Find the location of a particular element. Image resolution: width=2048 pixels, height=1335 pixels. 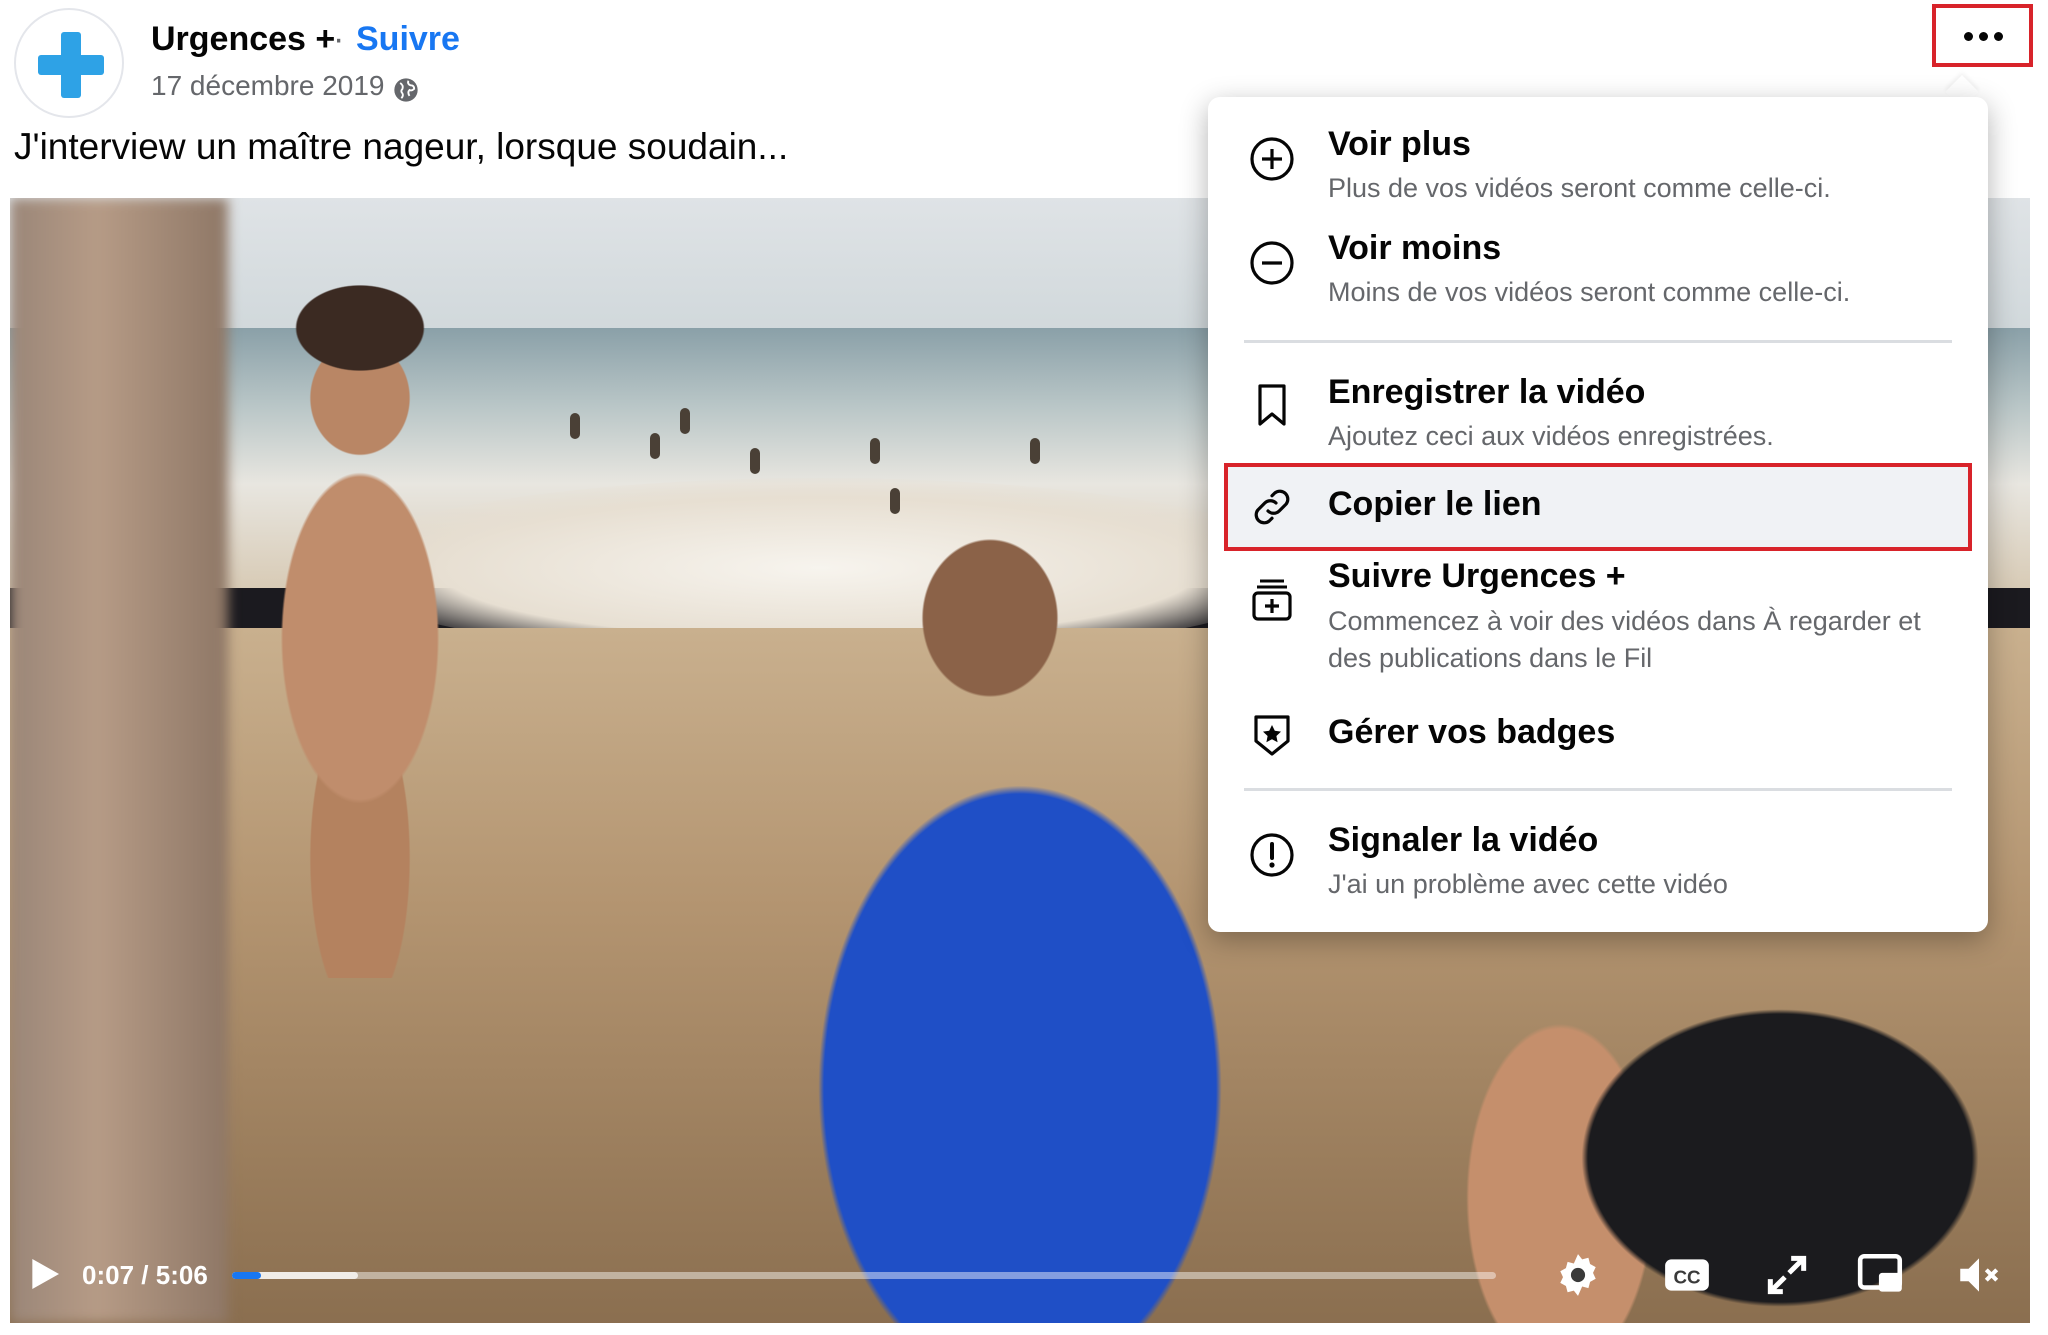

play-icon is located at coordinates (44, 1274).